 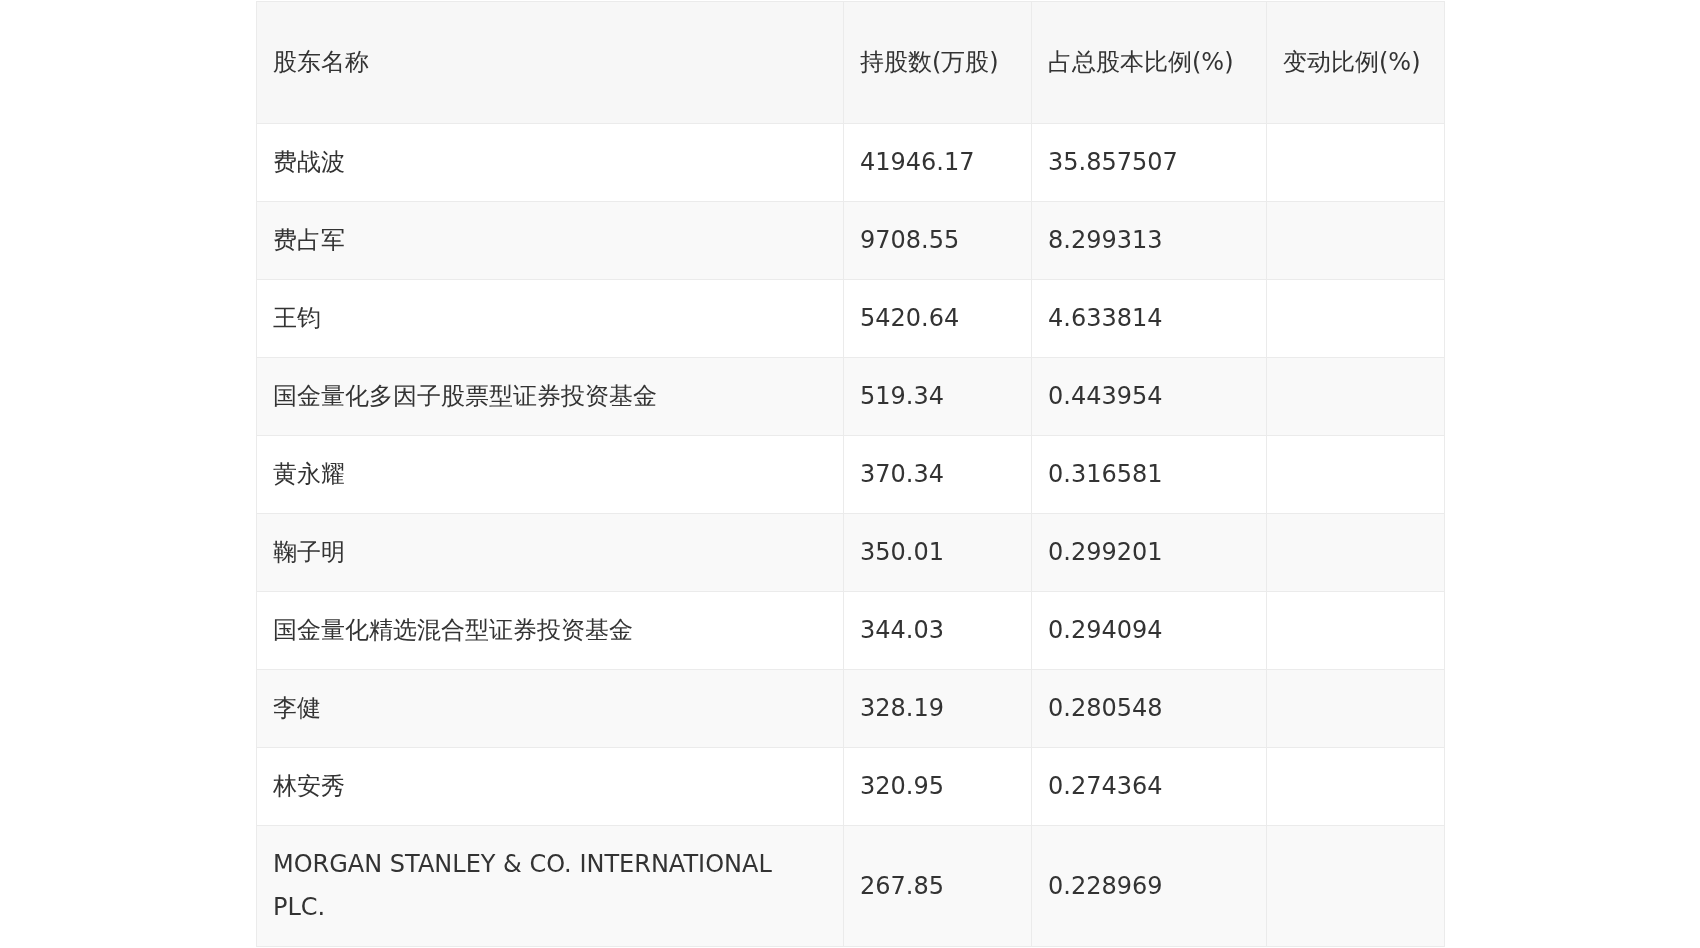 What do you see at coordinates (937, 708) in the screenshot?
I see `table-cell: 328.19` at bounding box center [937, 708].